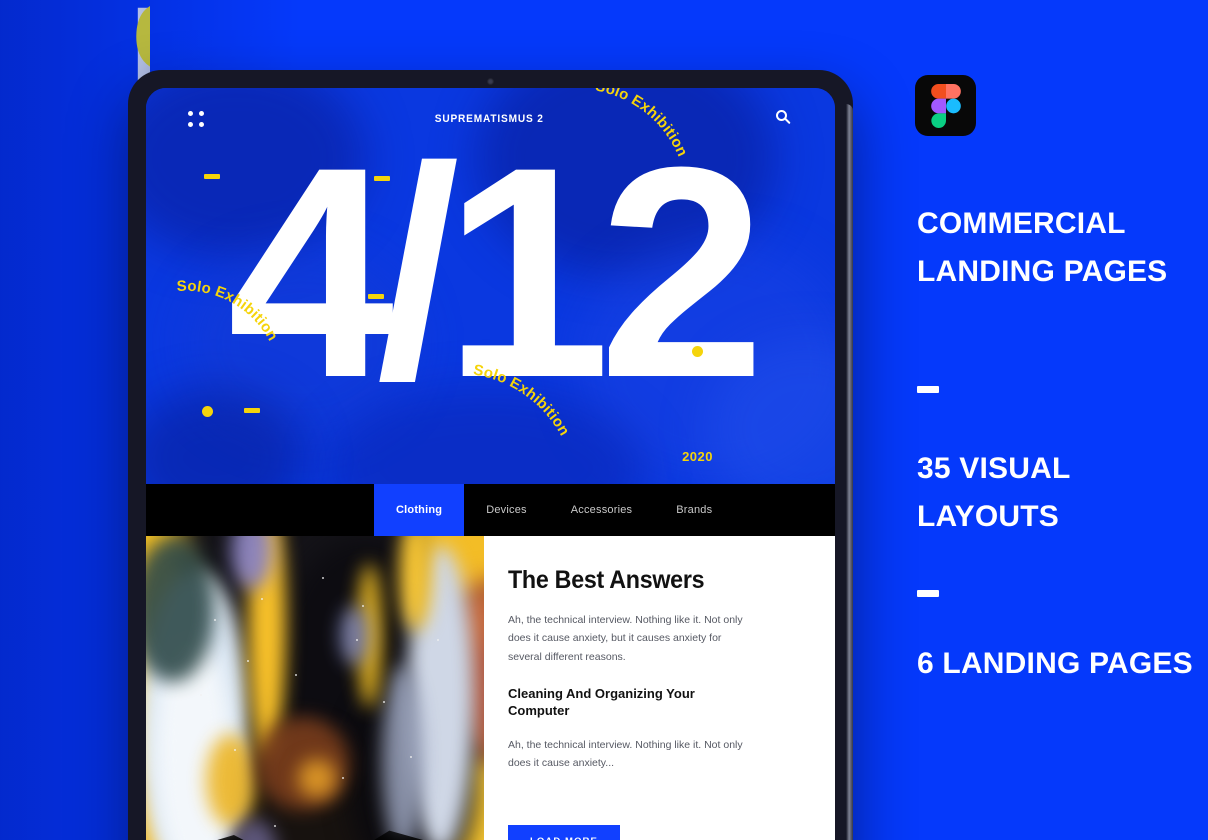 This screenshot has width=1208, height=840. I want to click on screen-brand-title: SUPREMATISMUS 2, so click(489, 119).